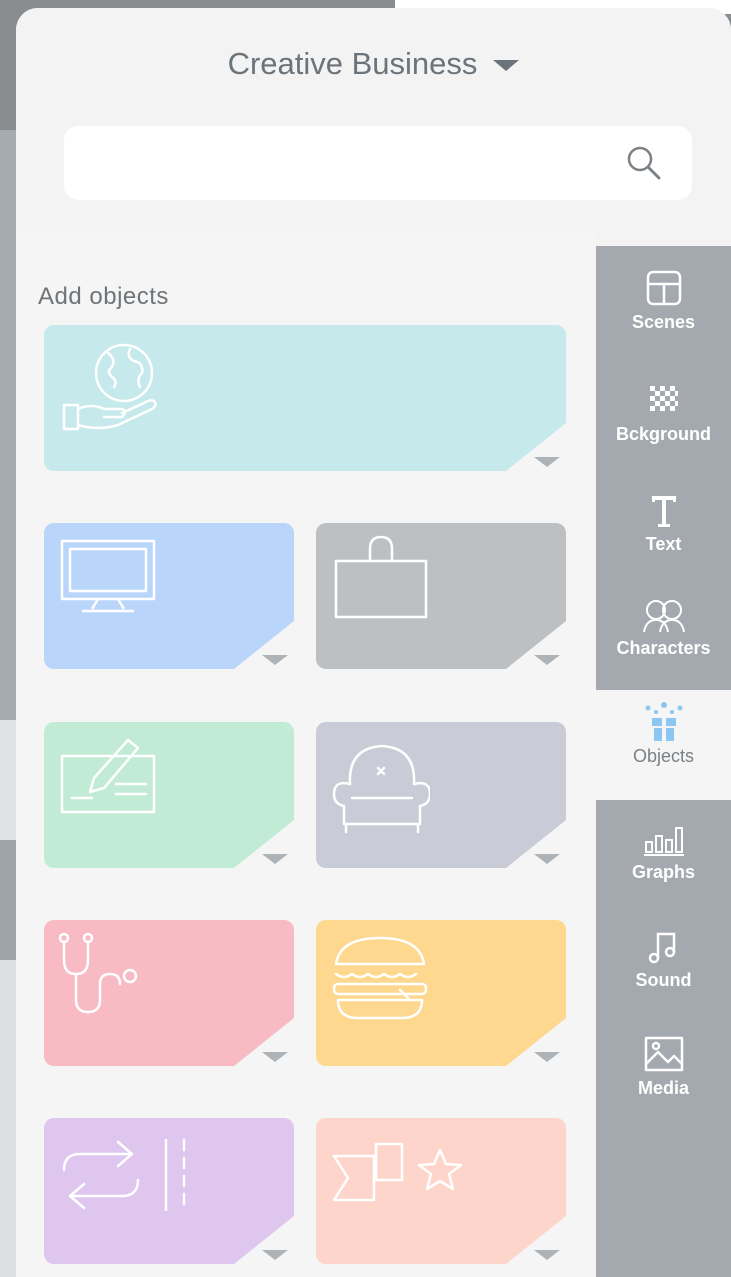 The height and width of the screenshot is (1277, 731). Describe the element at coordinates (663, 412) in the screenshot. I see `sidebar-item-background: Bckground` at that location.